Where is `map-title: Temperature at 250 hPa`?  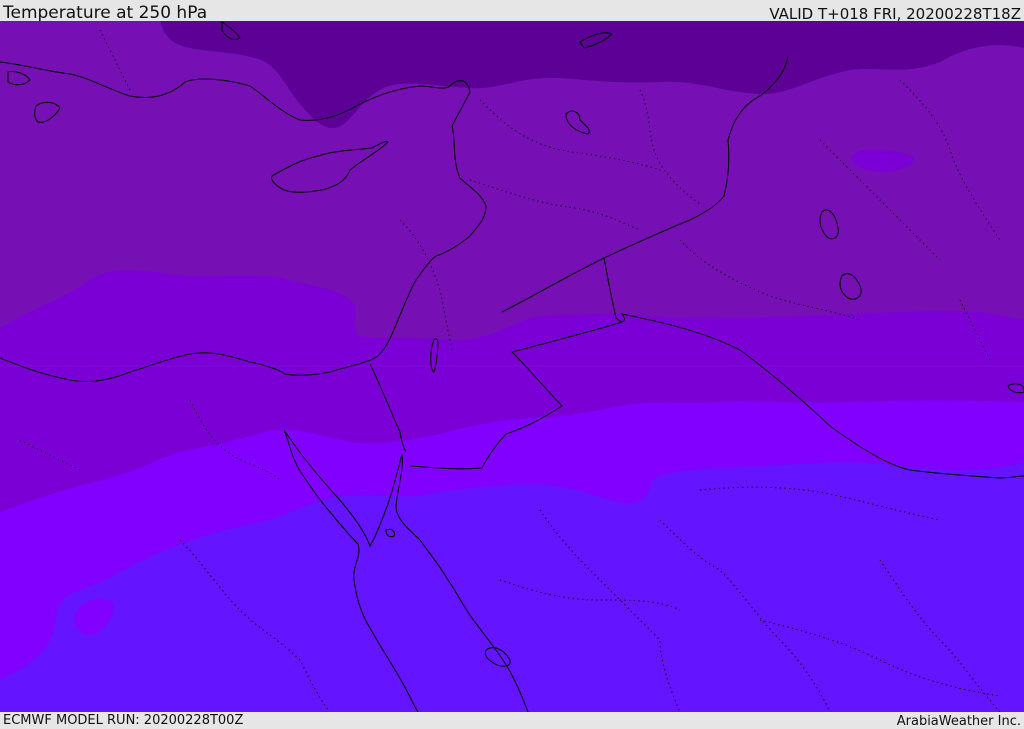
map-title: Temperature at 250 hPa is located at coordinates (105, 13).